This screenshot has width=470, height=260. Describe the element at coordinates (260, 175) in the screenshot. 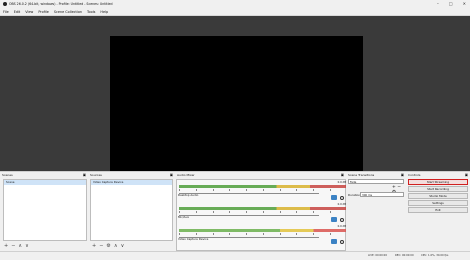

I see `audio-mixer-dock-title: Audio Mixer ▣` at that location.